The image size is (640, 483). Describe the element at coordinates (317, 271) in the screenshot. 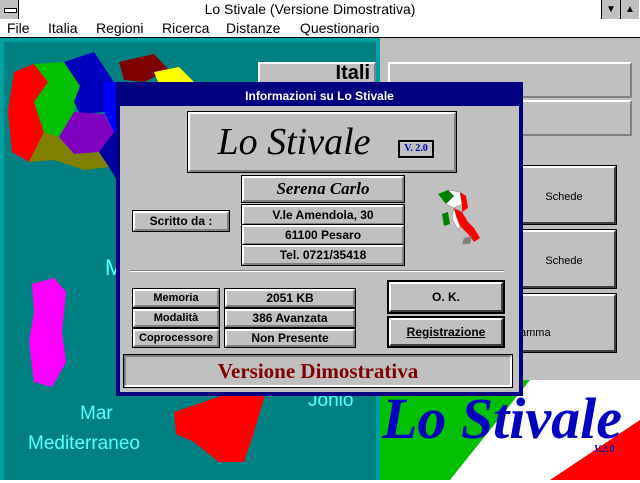

I see `dialog-separator` at that location.